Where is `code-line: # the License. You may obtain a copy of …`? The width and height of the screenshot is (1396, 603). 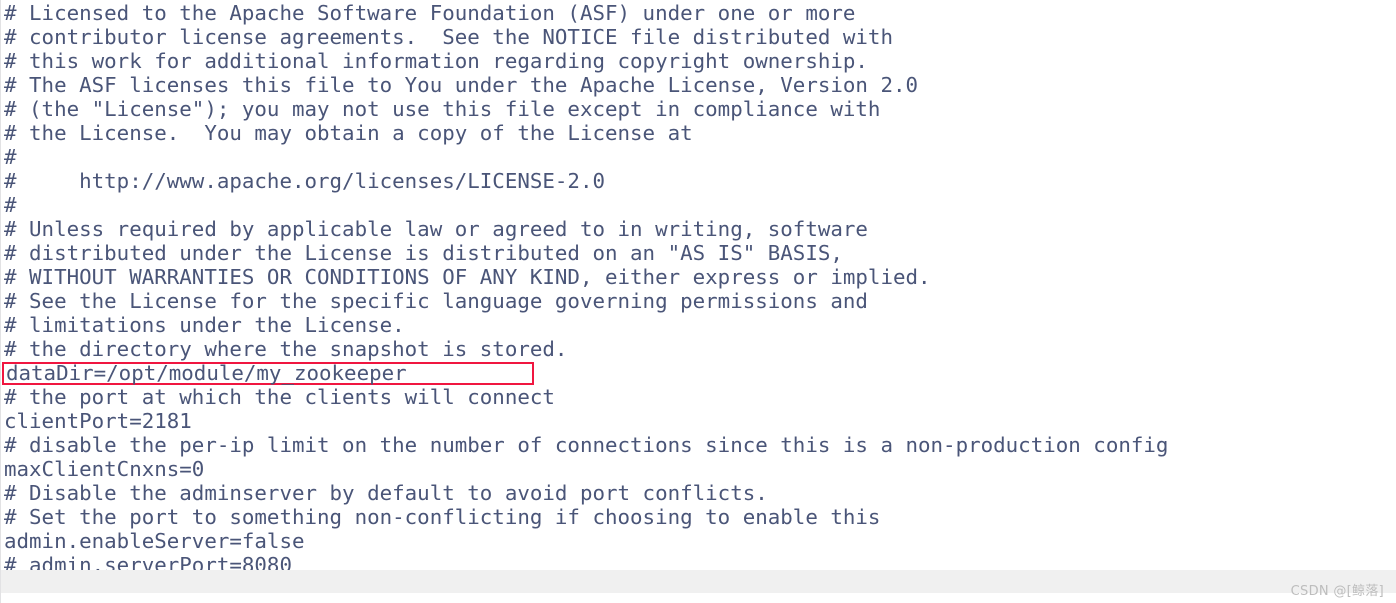
code-line: # the License. You may obtain a copy of … is located at coordinates (698, 133).